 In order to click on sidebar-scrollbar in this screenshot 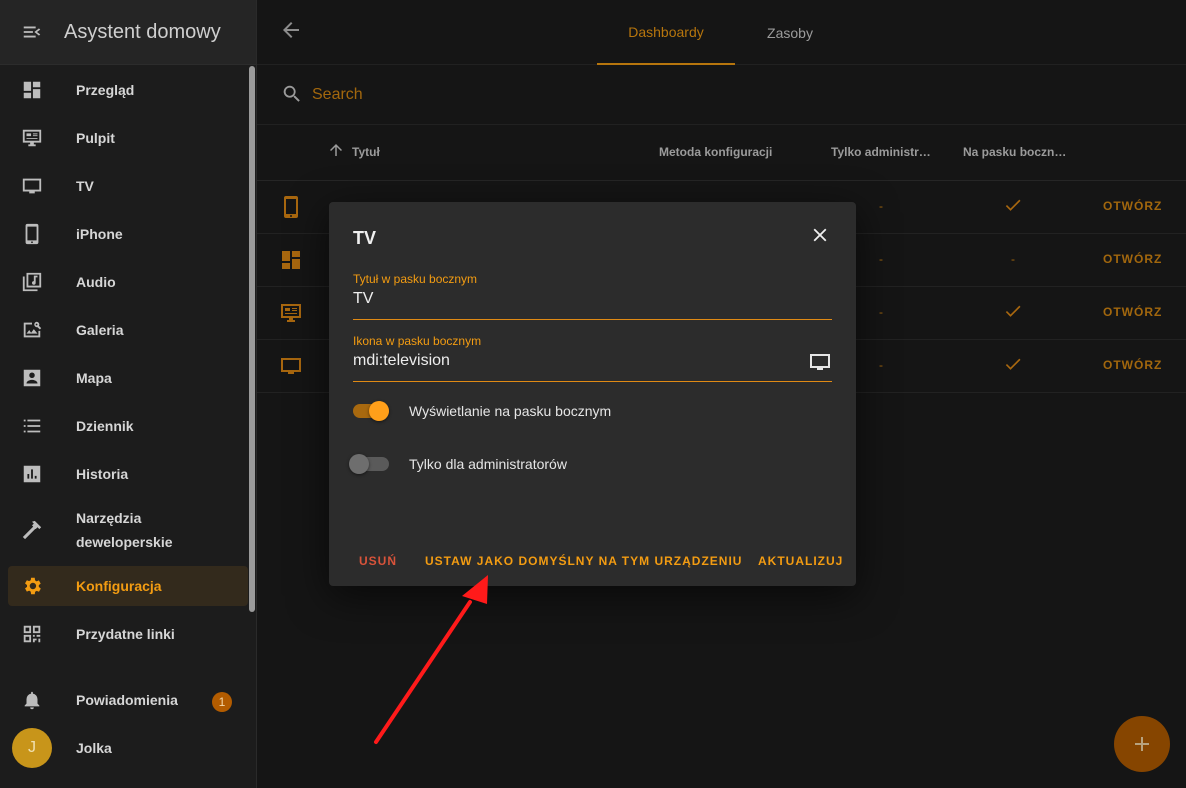, I will do `click(252, 339)`.